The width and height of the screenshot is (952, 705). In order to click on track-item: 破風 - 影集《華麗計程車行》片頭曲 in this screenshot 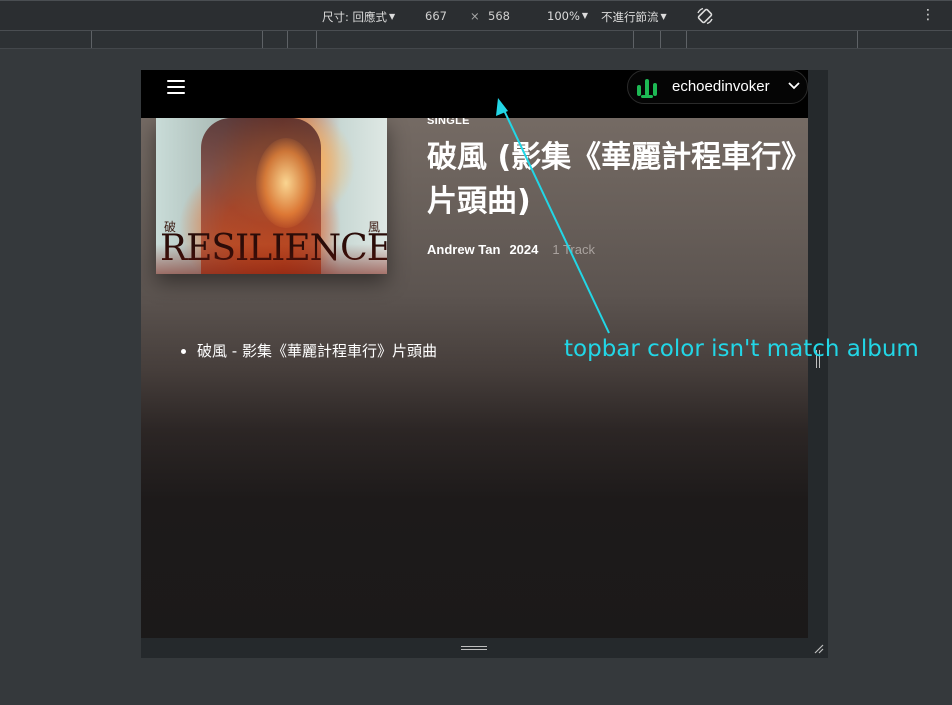, I will do `click(317, 350)`.